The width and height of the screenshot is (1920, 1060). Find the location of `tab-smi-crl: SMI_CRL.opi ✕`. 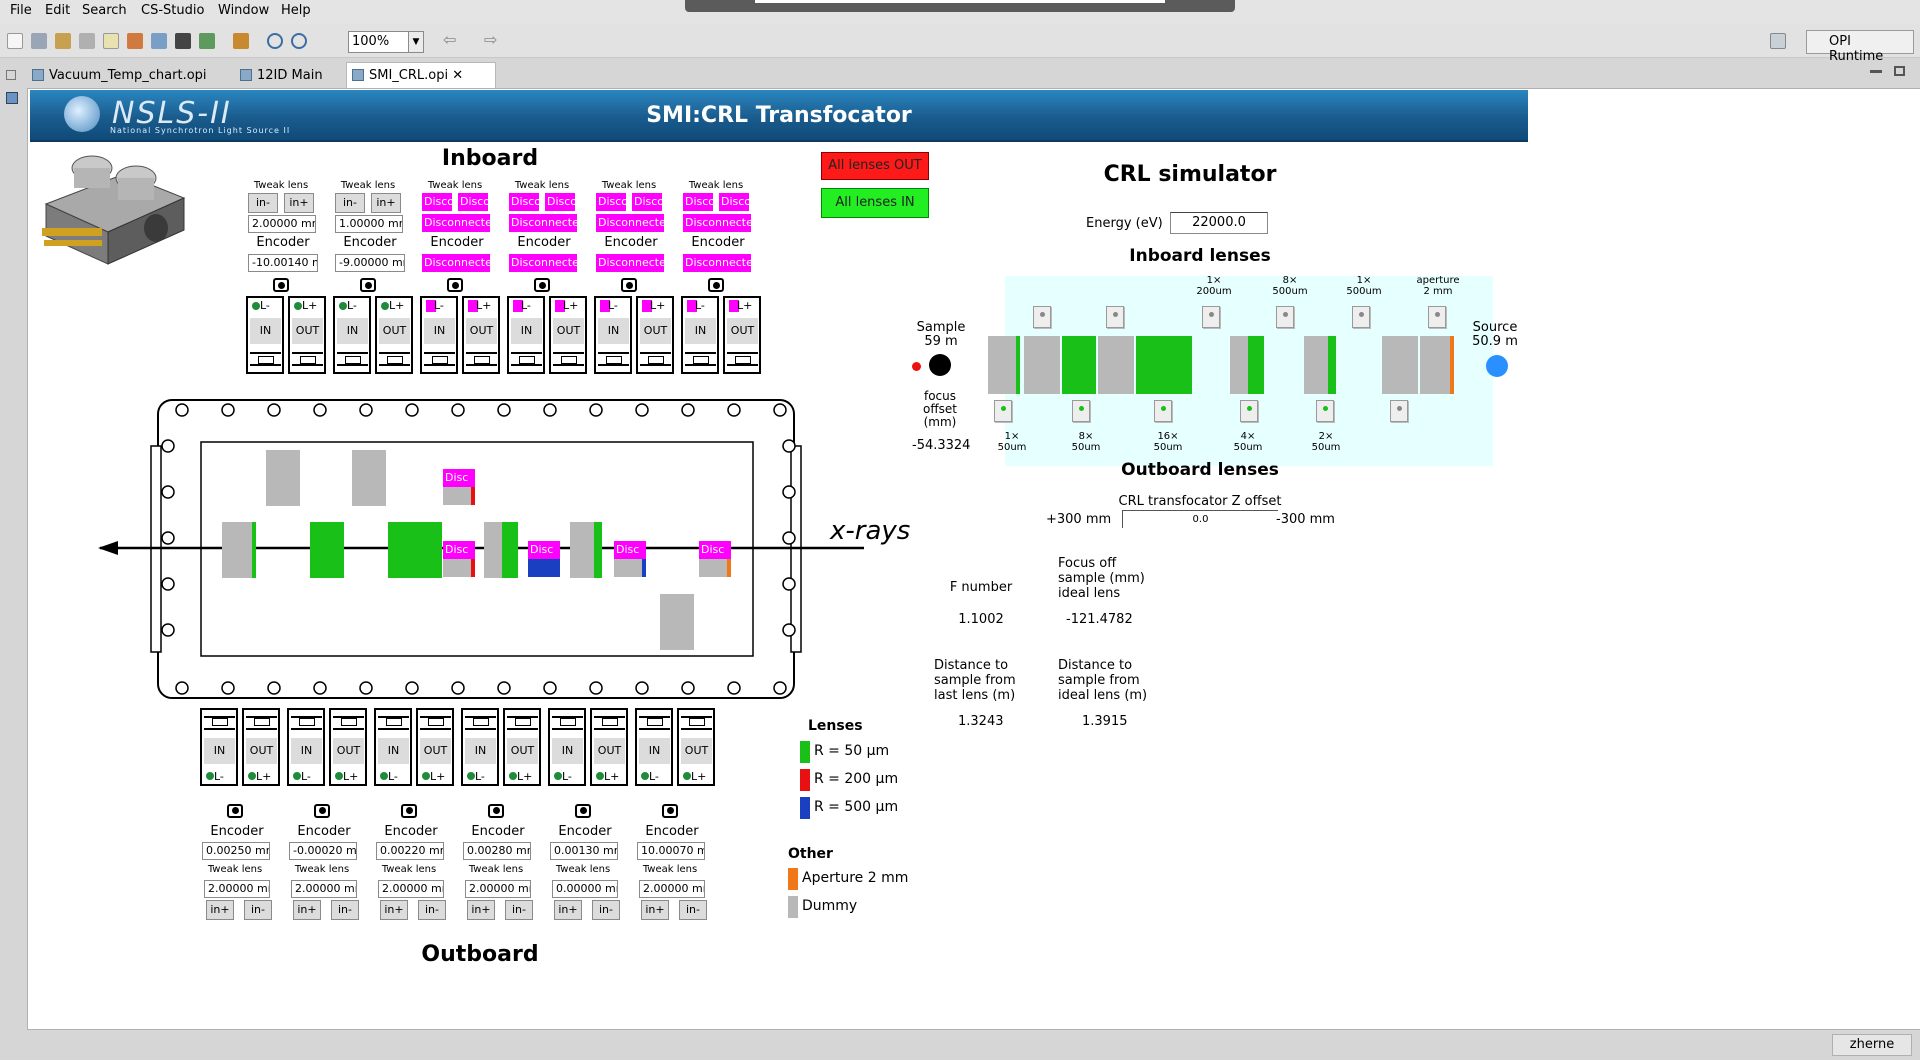

tab-smi-crl: SMI_CRL.opi ✕ is located at coordinates (421, 75).